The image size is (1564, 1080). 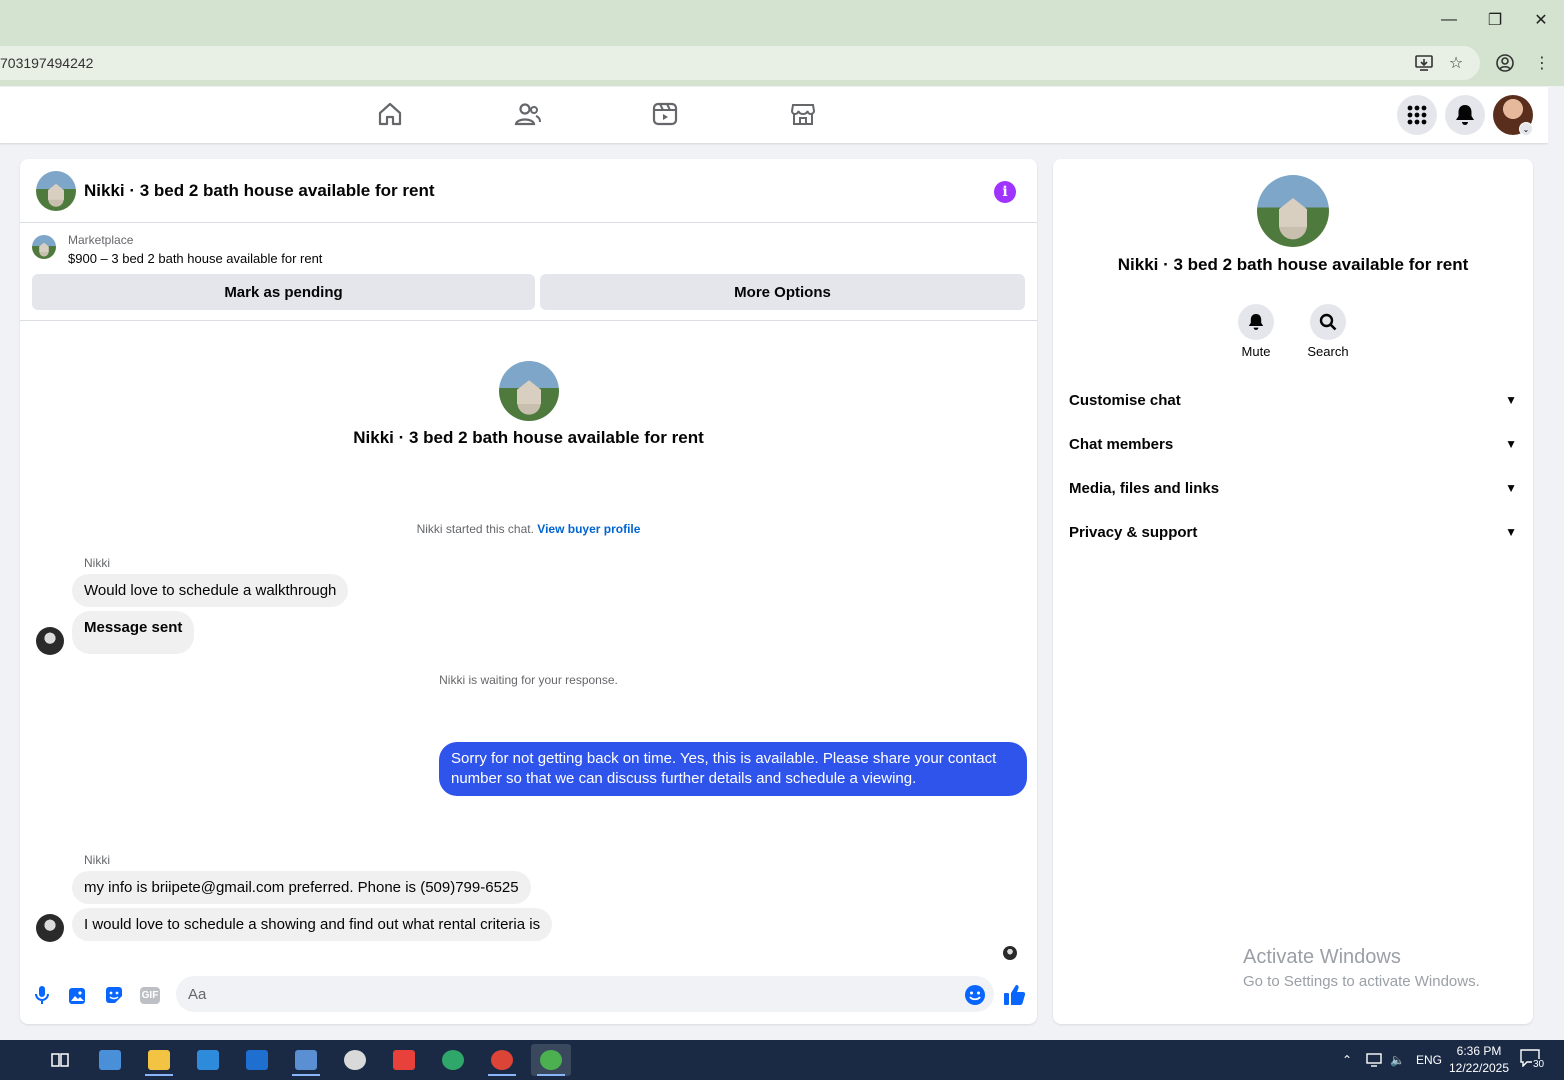 I want to click on section-customise-chat: Customise chat ▼, so click(x=1293, y=400).